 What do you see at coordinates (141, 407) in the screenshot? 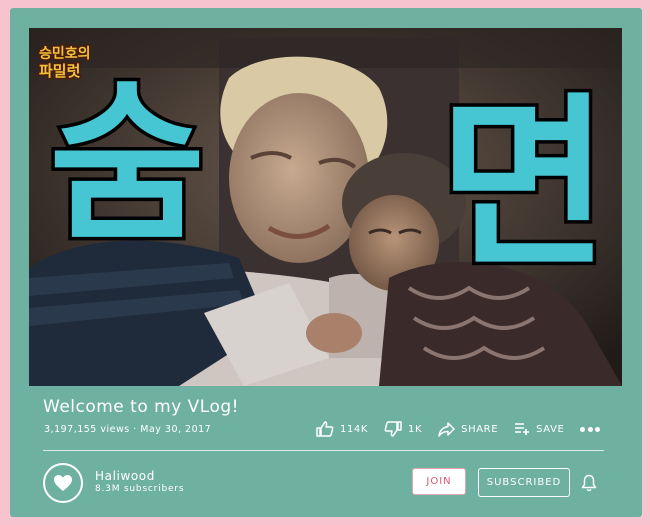
I see `video-title: Welcome to my VLog!` at bounding box center [141, 407].